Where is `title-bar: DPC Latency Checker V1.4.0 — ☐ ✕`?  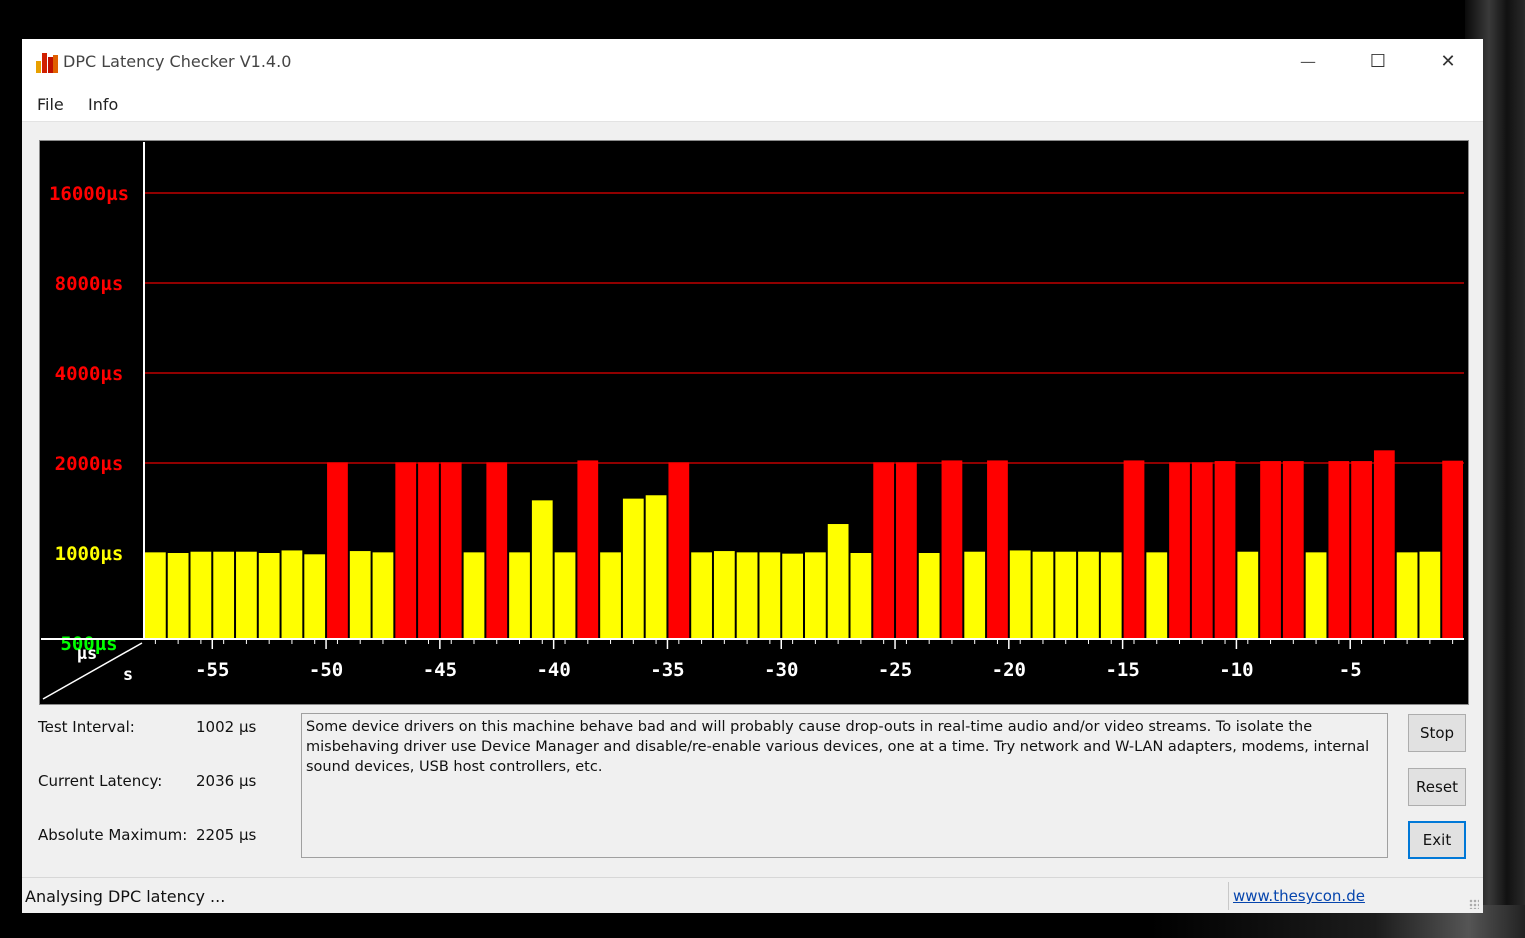
title-bar: DPC Latency Checker V1.4.0 — ☐ ✕ is located at coordinates (752, 61).